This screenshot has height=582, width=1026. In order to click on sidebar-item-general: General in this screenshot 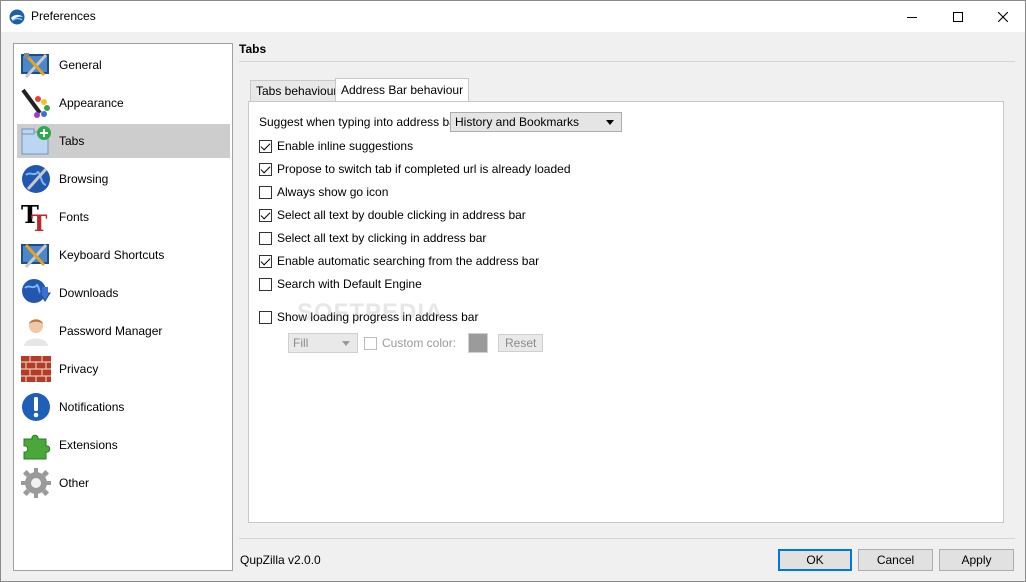, I will do `click(123, 65)`.